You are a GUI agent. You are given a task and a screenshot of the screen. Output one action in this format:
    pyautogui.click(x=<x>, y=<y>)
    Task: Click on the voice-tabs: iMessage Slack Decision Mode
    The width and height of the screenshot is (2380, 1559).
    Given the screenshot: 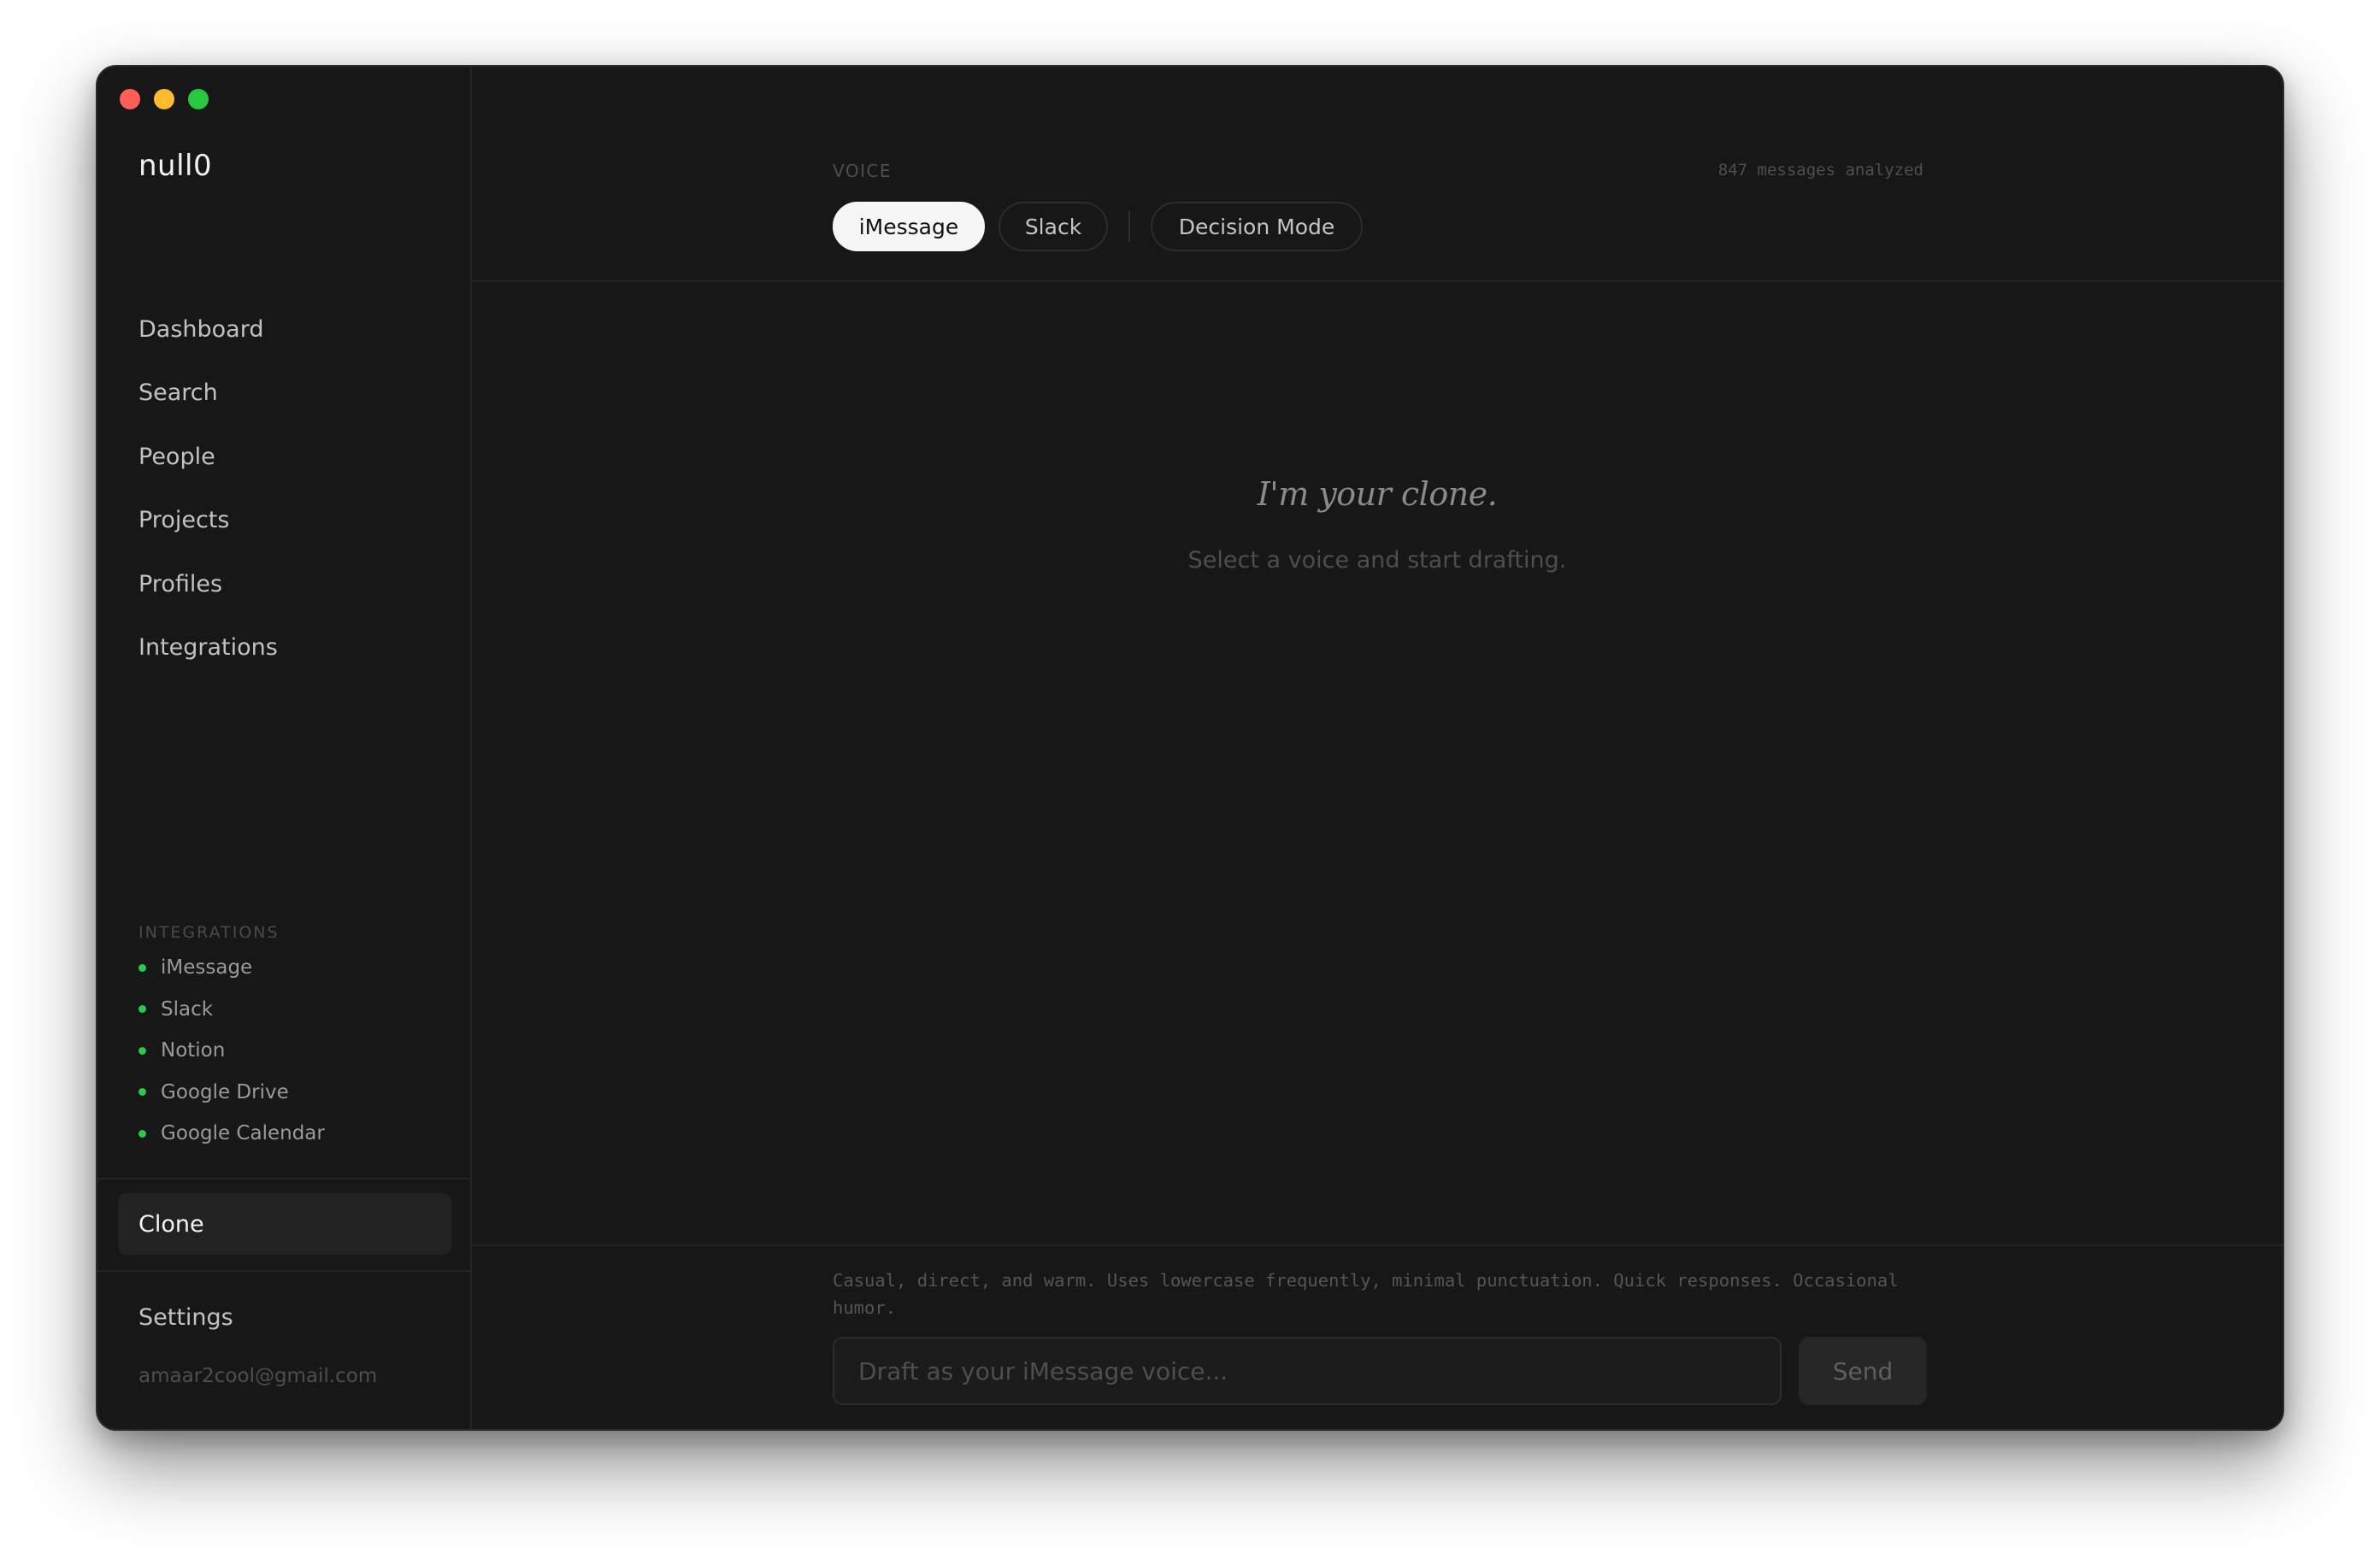 What is the action you would take?
    pyautogui.click(x=1098, y=227)
    